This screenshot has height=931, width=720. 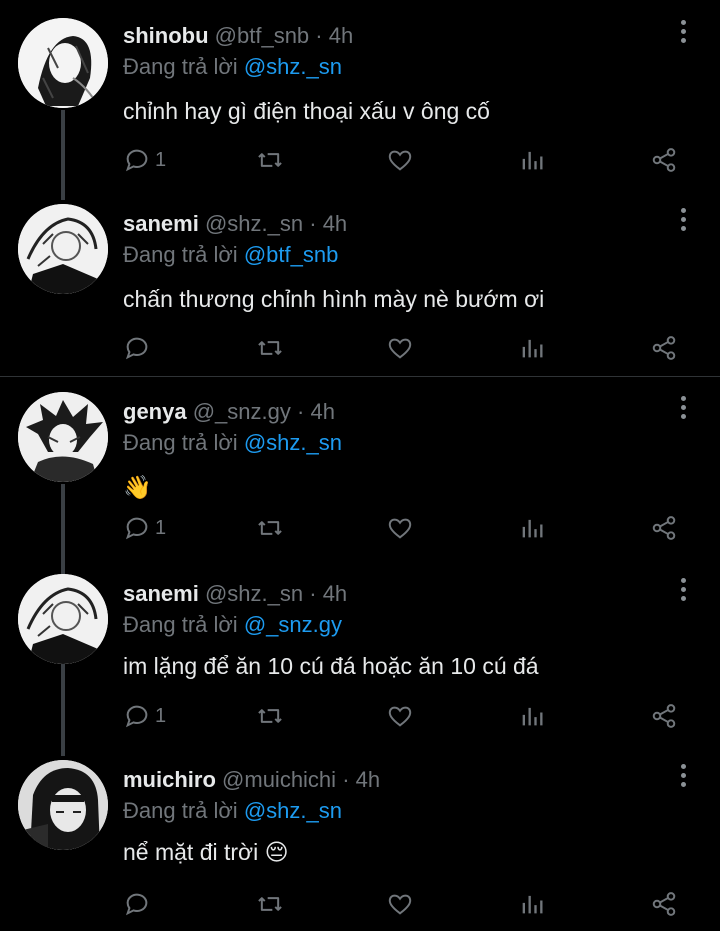 What do you see at coordinates (137, 487) in the screenshot?
I see `tweet-text: 👋` at bounding box center [137, 487].